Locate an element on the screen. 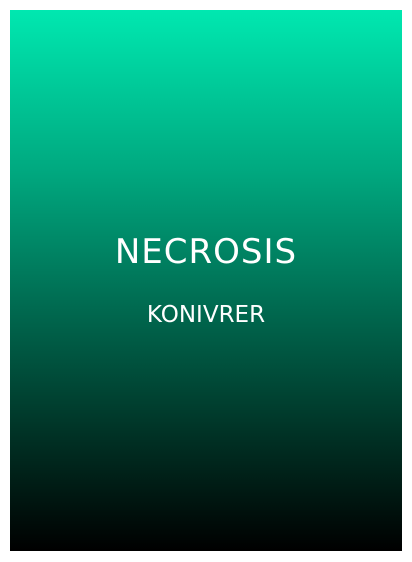 Image resolution: width=412 pixels, height=562 pixels. card-subtitle: KONIVRER is located at coordinates (206, 315).